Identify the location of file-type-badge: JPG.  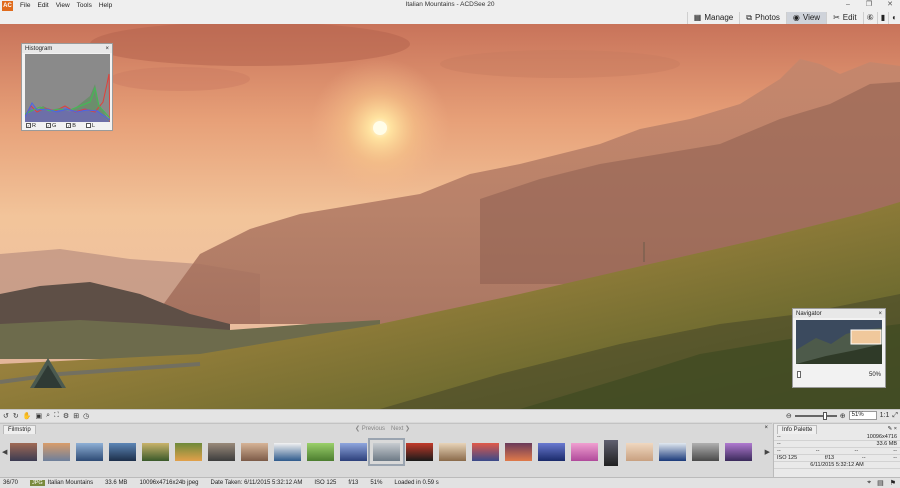
(37, 483).